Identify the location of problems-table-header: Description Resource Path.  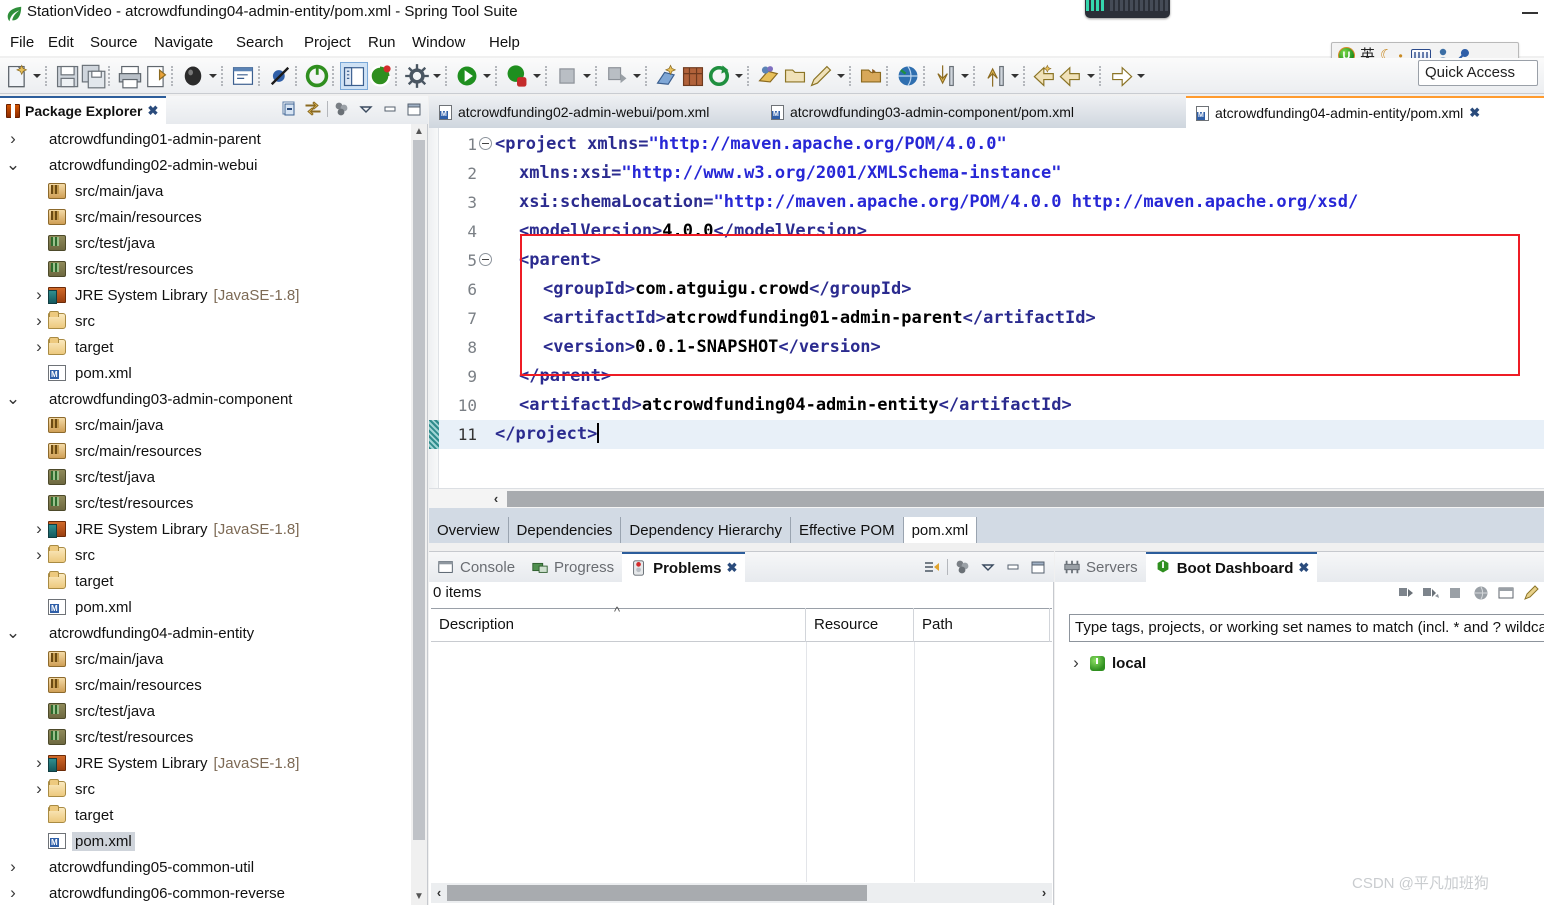
(741, 625).